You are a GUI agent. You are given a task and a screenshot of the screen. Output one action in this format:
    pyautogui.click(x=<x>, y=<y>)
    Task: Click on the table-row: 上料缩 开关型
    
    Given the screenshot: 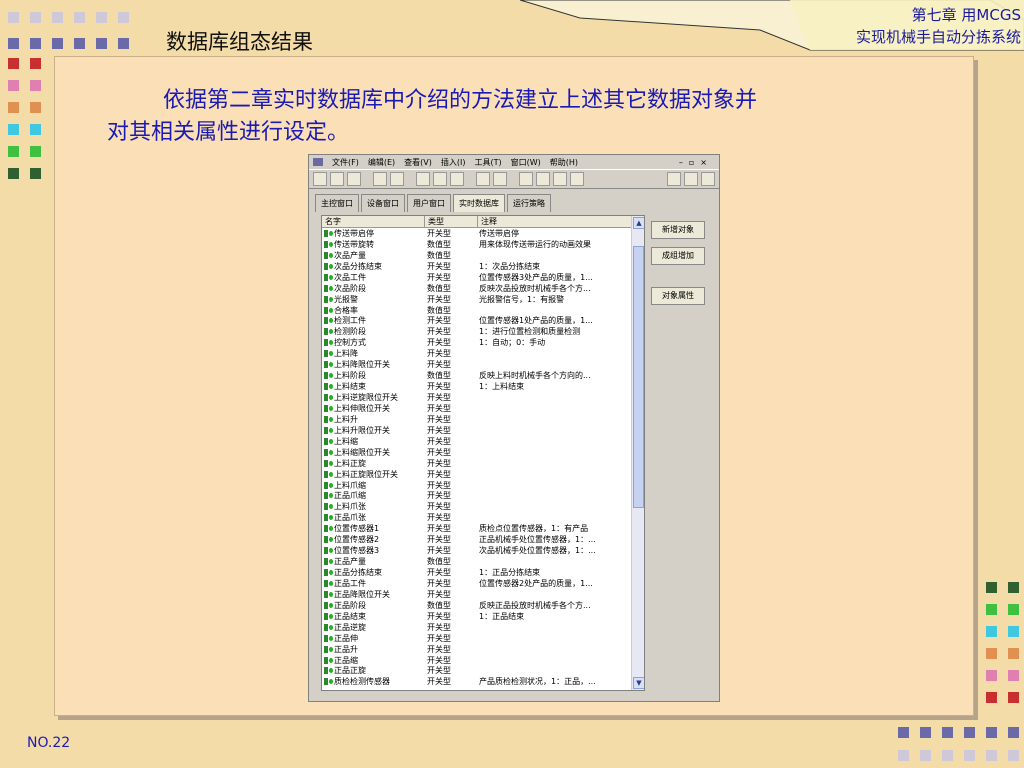 What is the action you would take?
    pyautogui.click(x=483, y=441)
    